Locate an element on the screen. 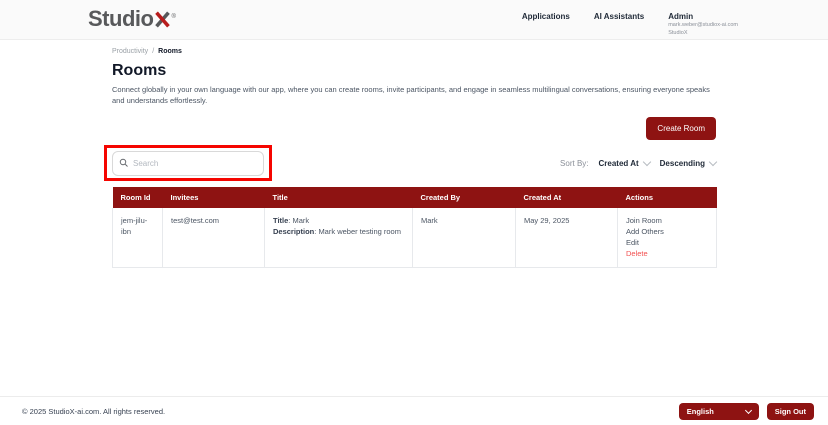 This screenshot has width=828, height=425. user-name: Admin is located at coordinates (681, 16).